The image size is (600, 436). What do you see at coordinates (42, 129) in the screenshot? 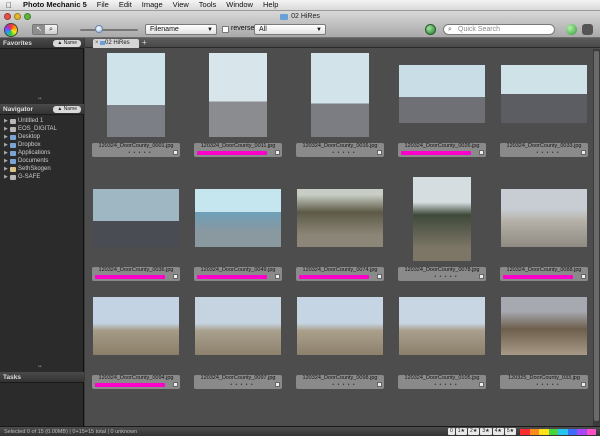
I see `nav-item-eos-digital: ▶ EOS_DIGITAL` at bounding box center [42, 129].